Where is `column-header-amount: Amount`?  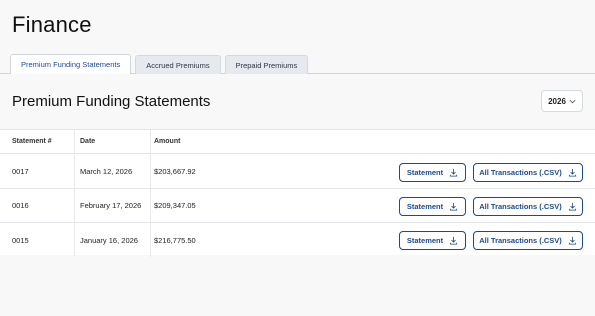
column-header-amount: Amount is located at coordinates (200, 141).